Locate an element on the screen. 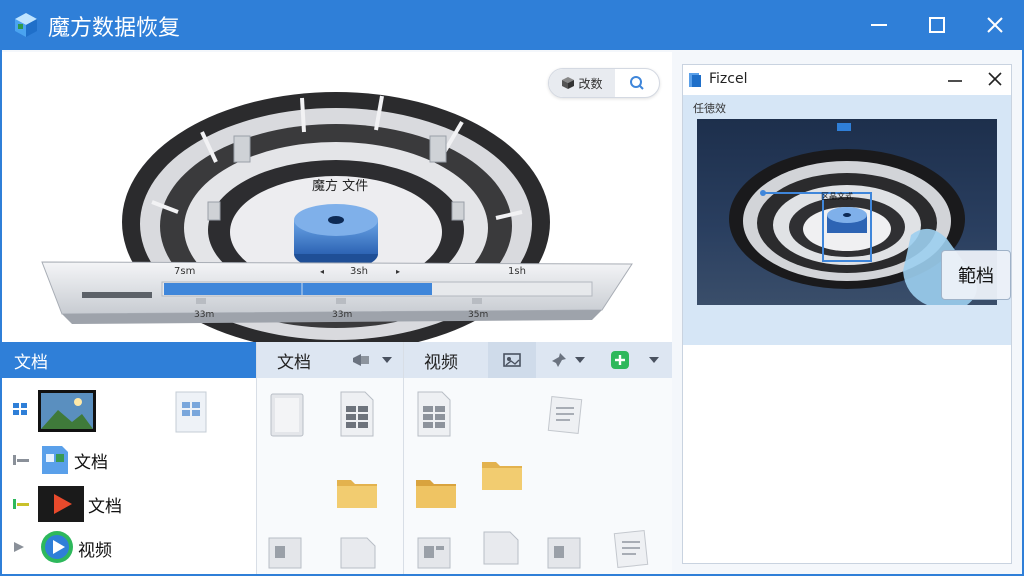 The height and width of the screenshot is (576, 1024). cube-logo-icon is located at coordinates (26, 25).